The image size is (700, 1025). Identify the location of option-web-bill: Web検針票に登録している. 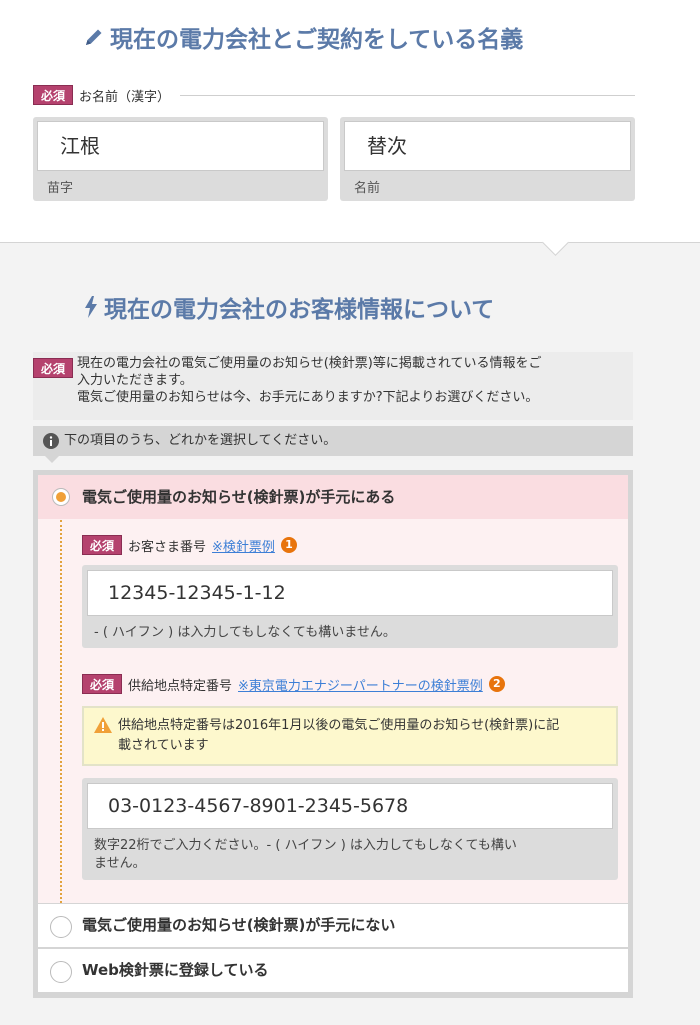
(333, 970).